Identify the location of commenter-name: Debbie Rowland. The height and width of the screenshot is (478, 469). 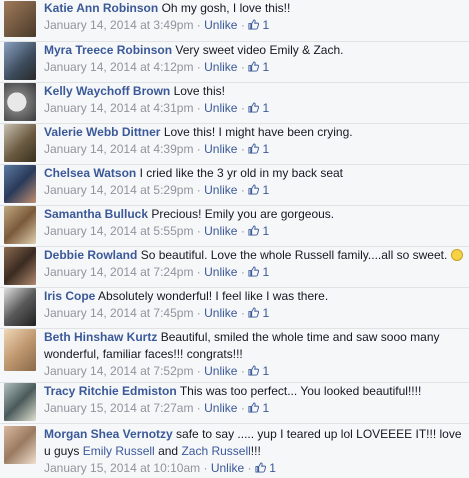
(90, 255).